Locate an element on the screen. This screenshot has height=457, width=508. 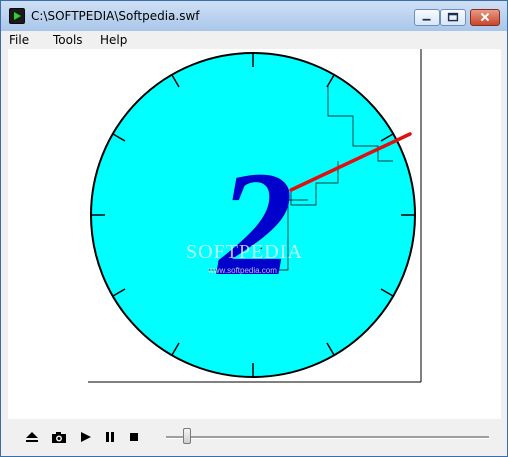
title-bar: C:\SOFTPEDIA\Softpedia.swf is located at coordinates (254, 16).